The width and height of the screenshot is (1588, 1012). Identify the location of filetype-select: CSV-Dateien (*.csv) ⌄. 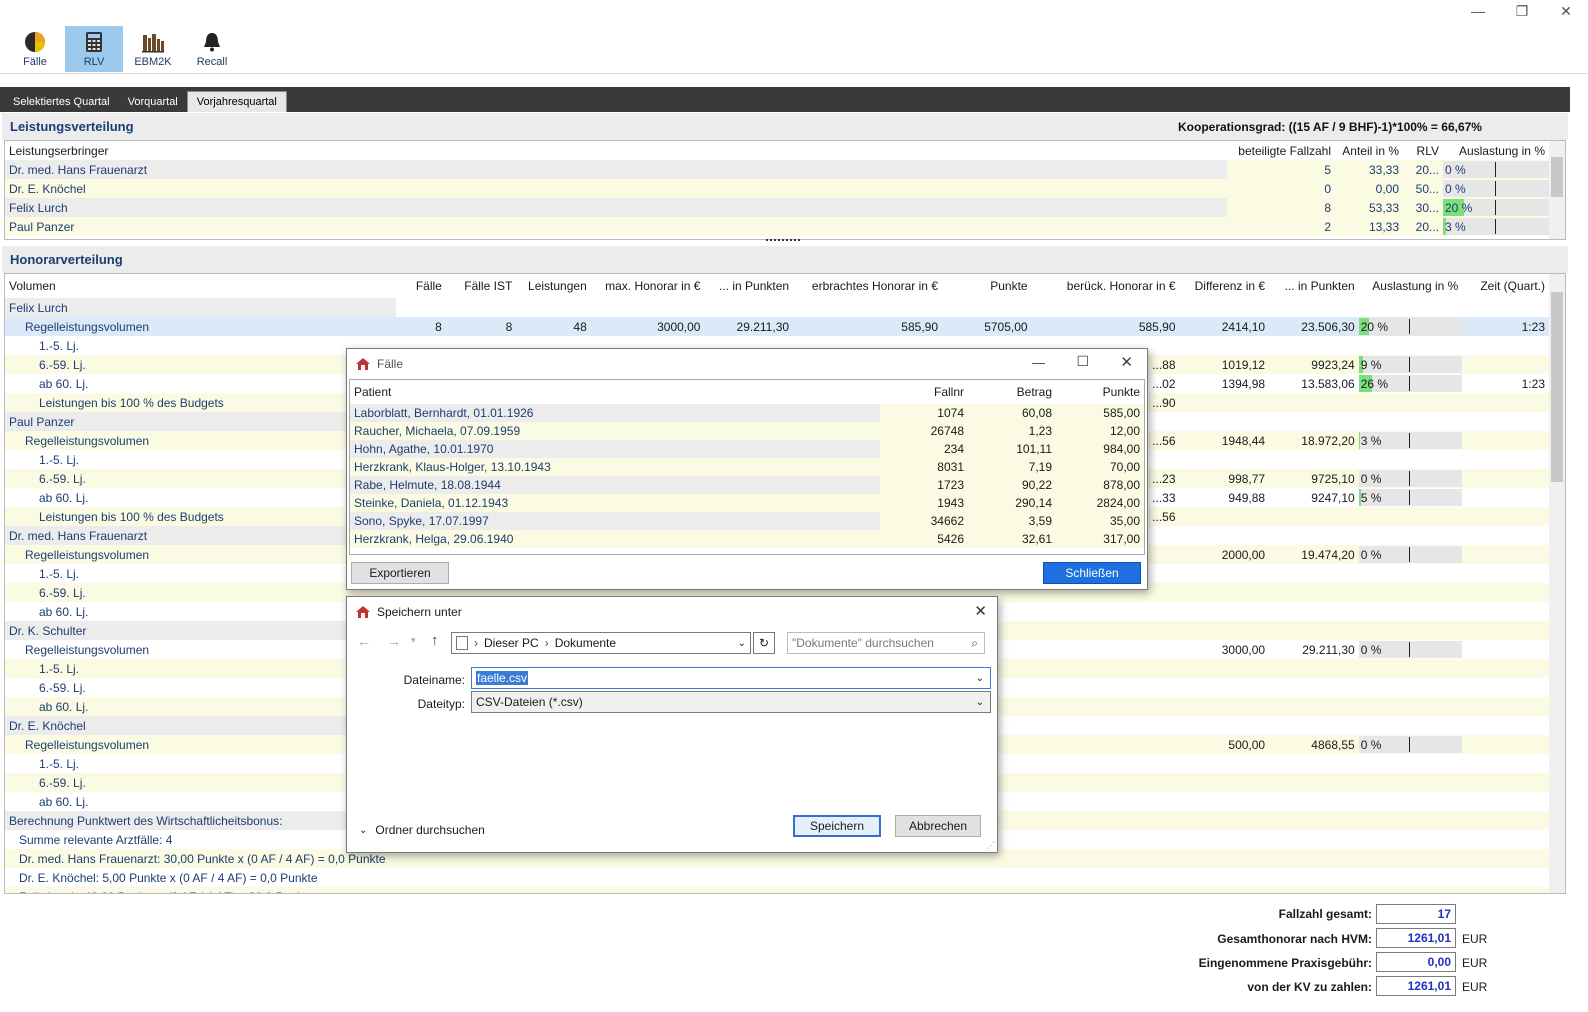
(731, 702).